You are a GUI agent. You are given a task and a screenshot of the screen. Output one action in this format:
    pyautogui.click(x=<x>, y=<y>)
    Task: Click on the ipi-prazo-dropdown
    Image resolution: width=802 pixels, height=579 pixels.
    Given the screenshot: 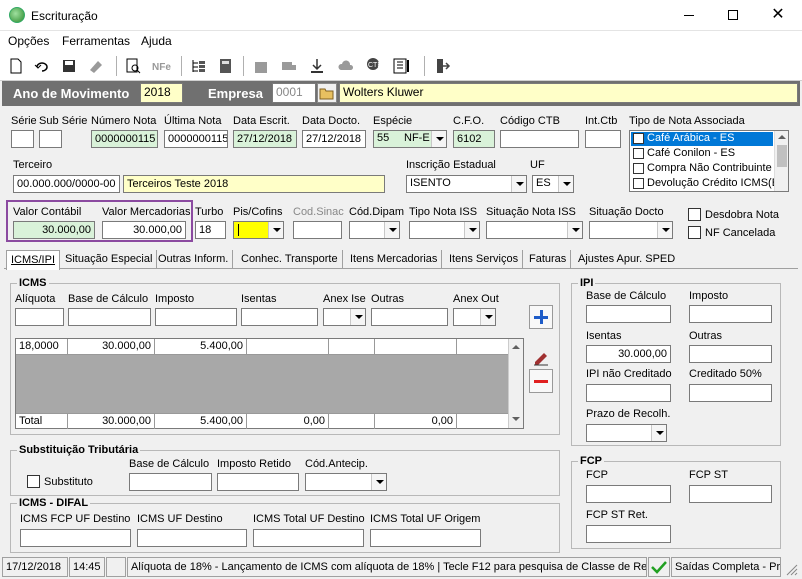 What is the action you would take?
    pyautogui.click(x=626, y=433)
    